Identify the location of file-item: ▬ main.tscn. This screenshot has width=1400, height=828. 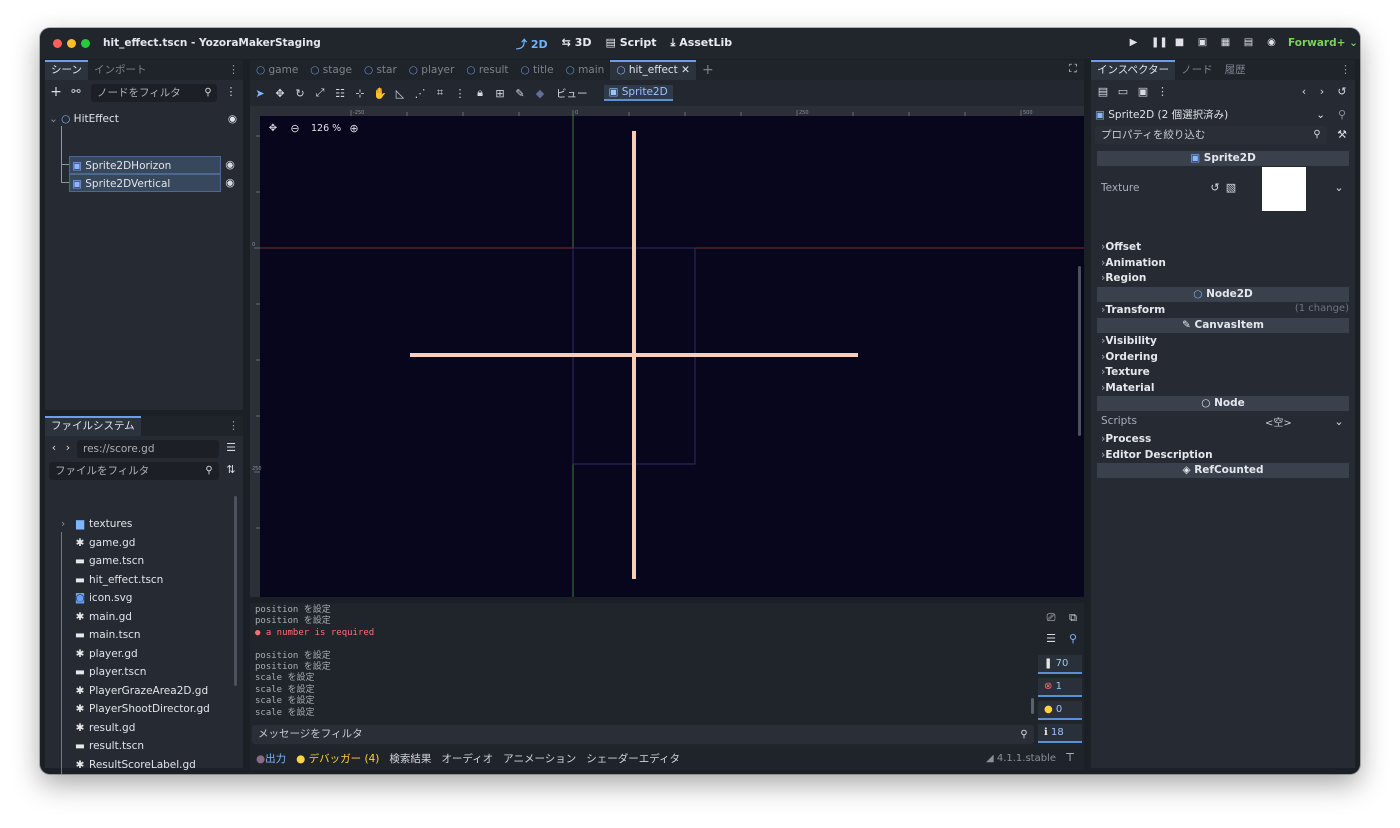
(107, 635).